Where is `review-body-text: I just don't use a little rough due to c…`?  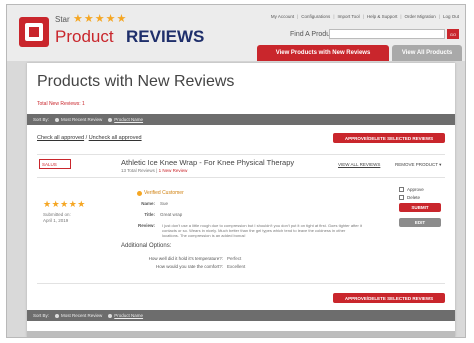 review-body-text: I just don't use a little rough due to c… is located at coordinates (262, 230).